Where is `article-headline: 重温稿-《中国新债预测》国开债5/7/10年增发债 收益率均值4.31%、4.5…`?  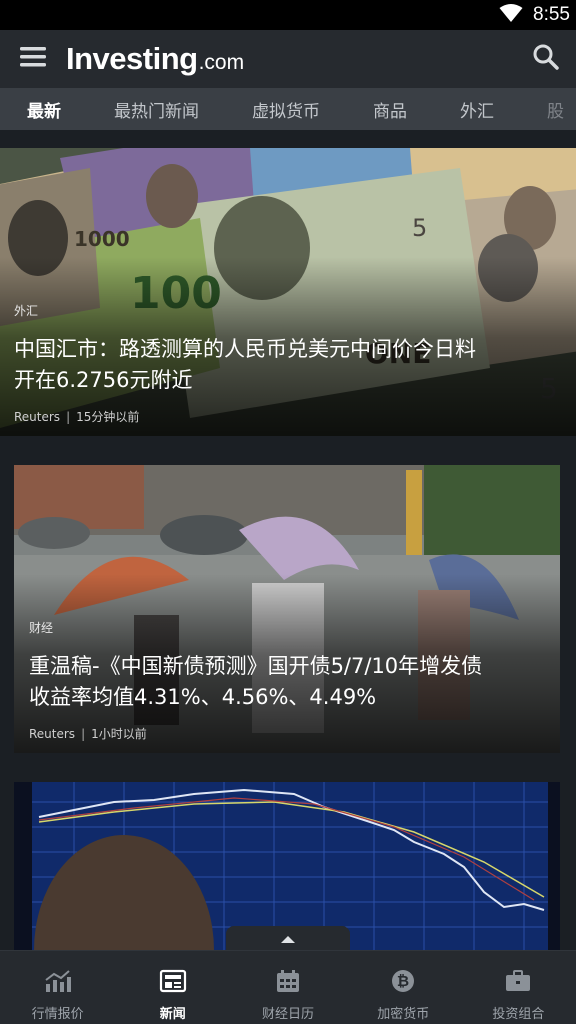
article-headline: 重温稿-《中国新债预测》国开债5/7/10年增发债 收益率均值4.31%、4.5… is located at coordinates (255, 682).